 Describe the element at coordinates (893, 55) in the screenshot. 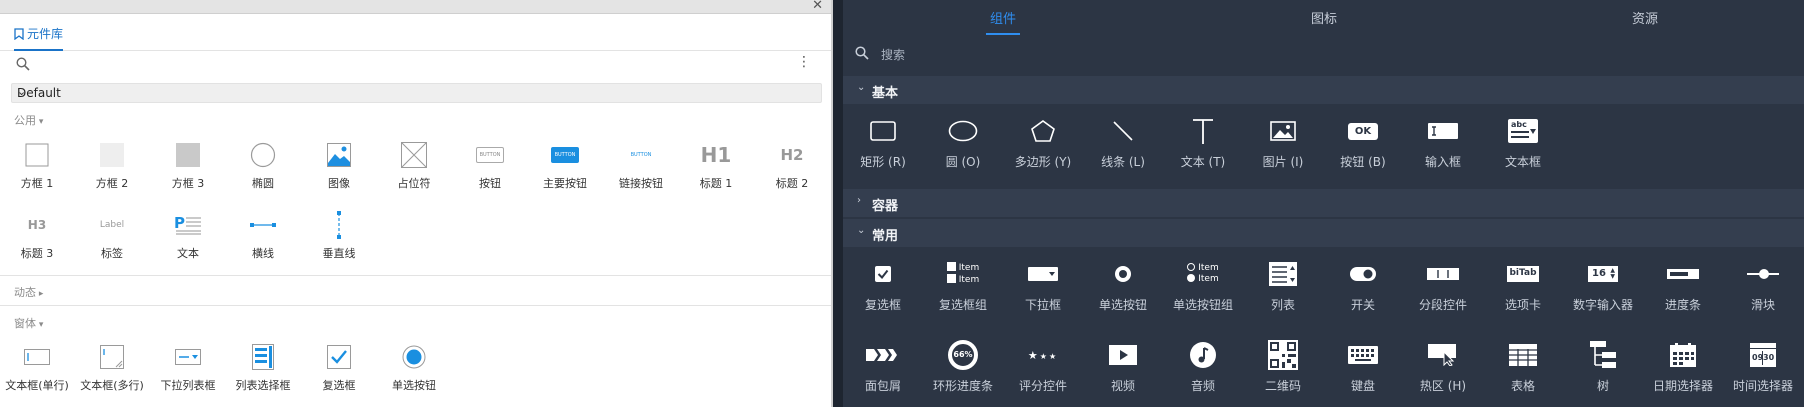

I see `search-placeholder: 搜索` at that location.